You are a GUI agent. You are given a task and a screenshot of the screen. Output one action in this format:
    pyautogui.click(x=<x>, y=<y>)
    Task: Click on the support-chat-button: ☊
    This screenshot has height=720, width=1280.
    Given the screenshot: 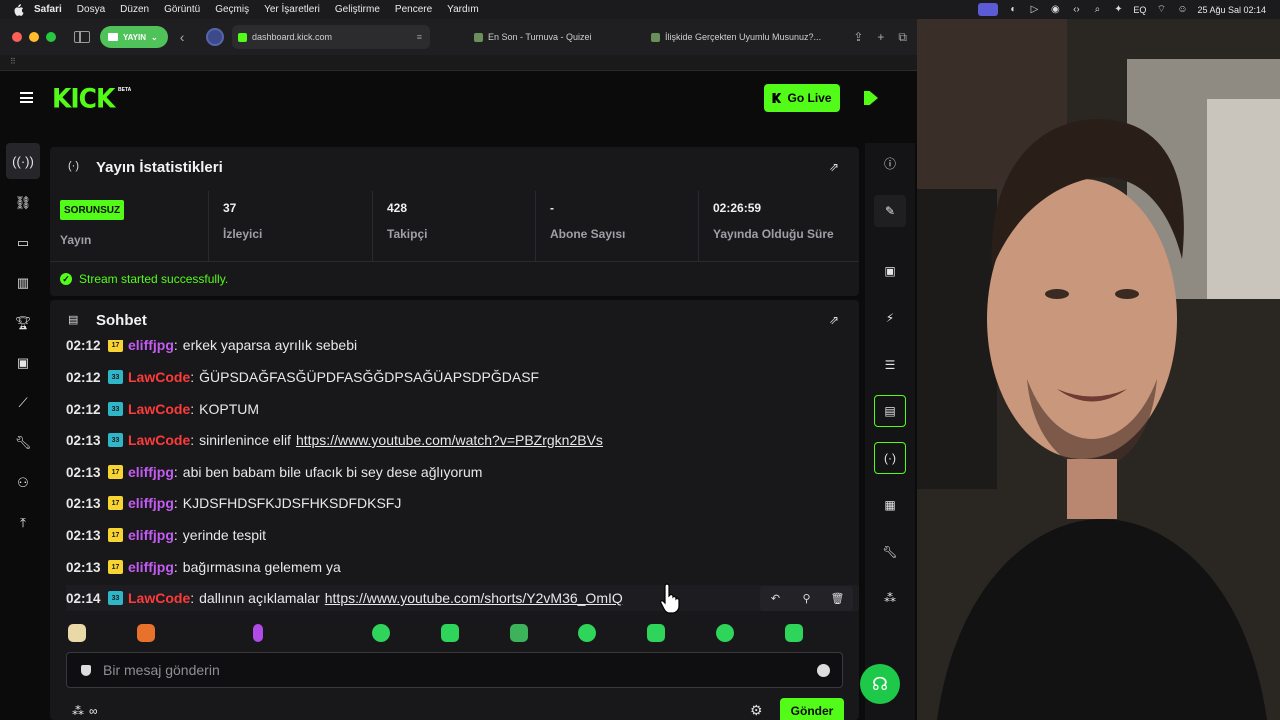 What is the action you would take?
    pyautogui.click(x=880, y=684)
    